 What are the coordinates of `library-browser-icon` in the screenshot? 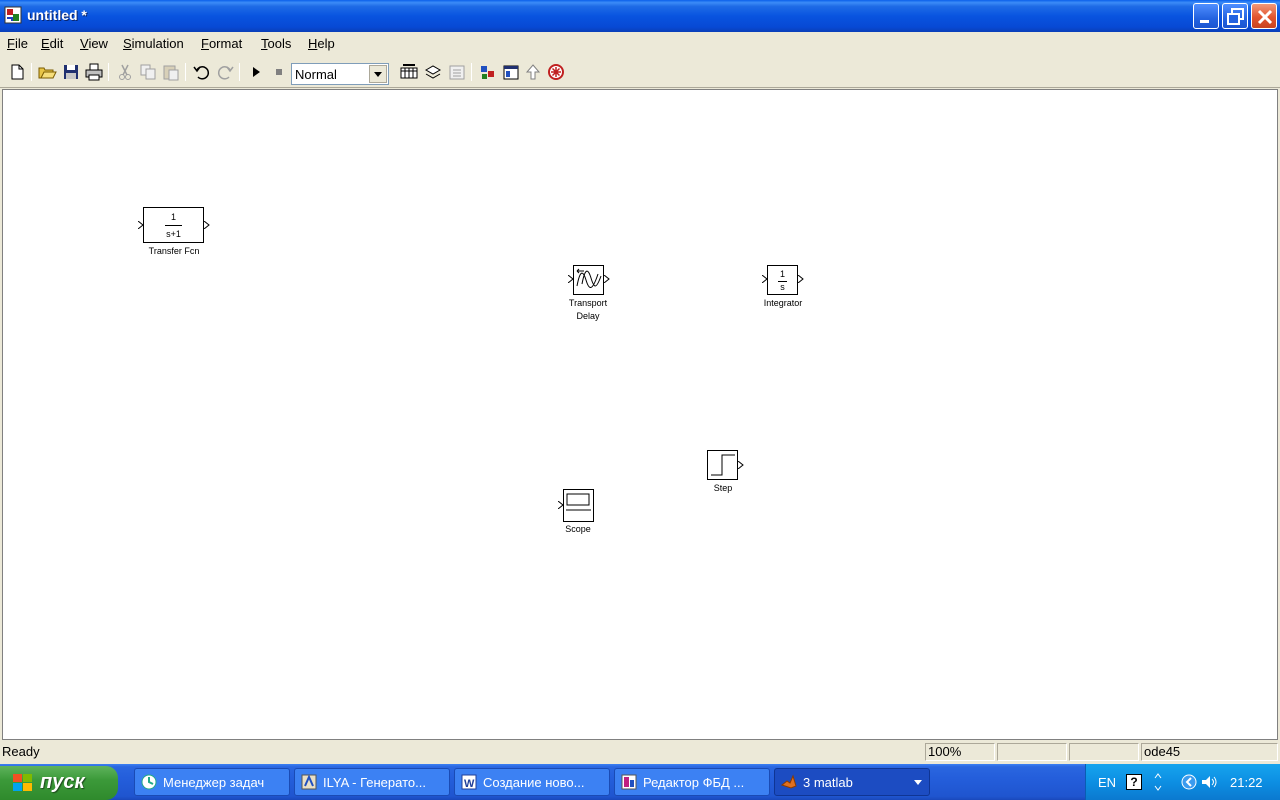 It's located at (487, 72).